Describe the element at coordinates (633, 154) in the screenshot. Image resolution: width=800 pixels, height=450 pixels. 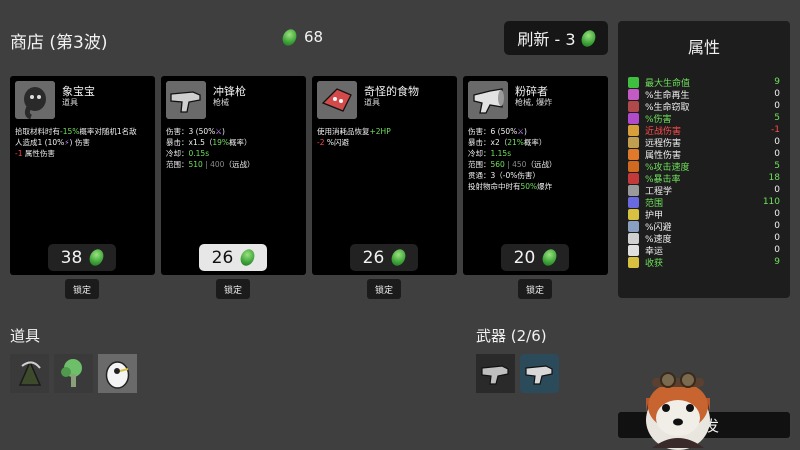
I see `elemental-icon` at that location.